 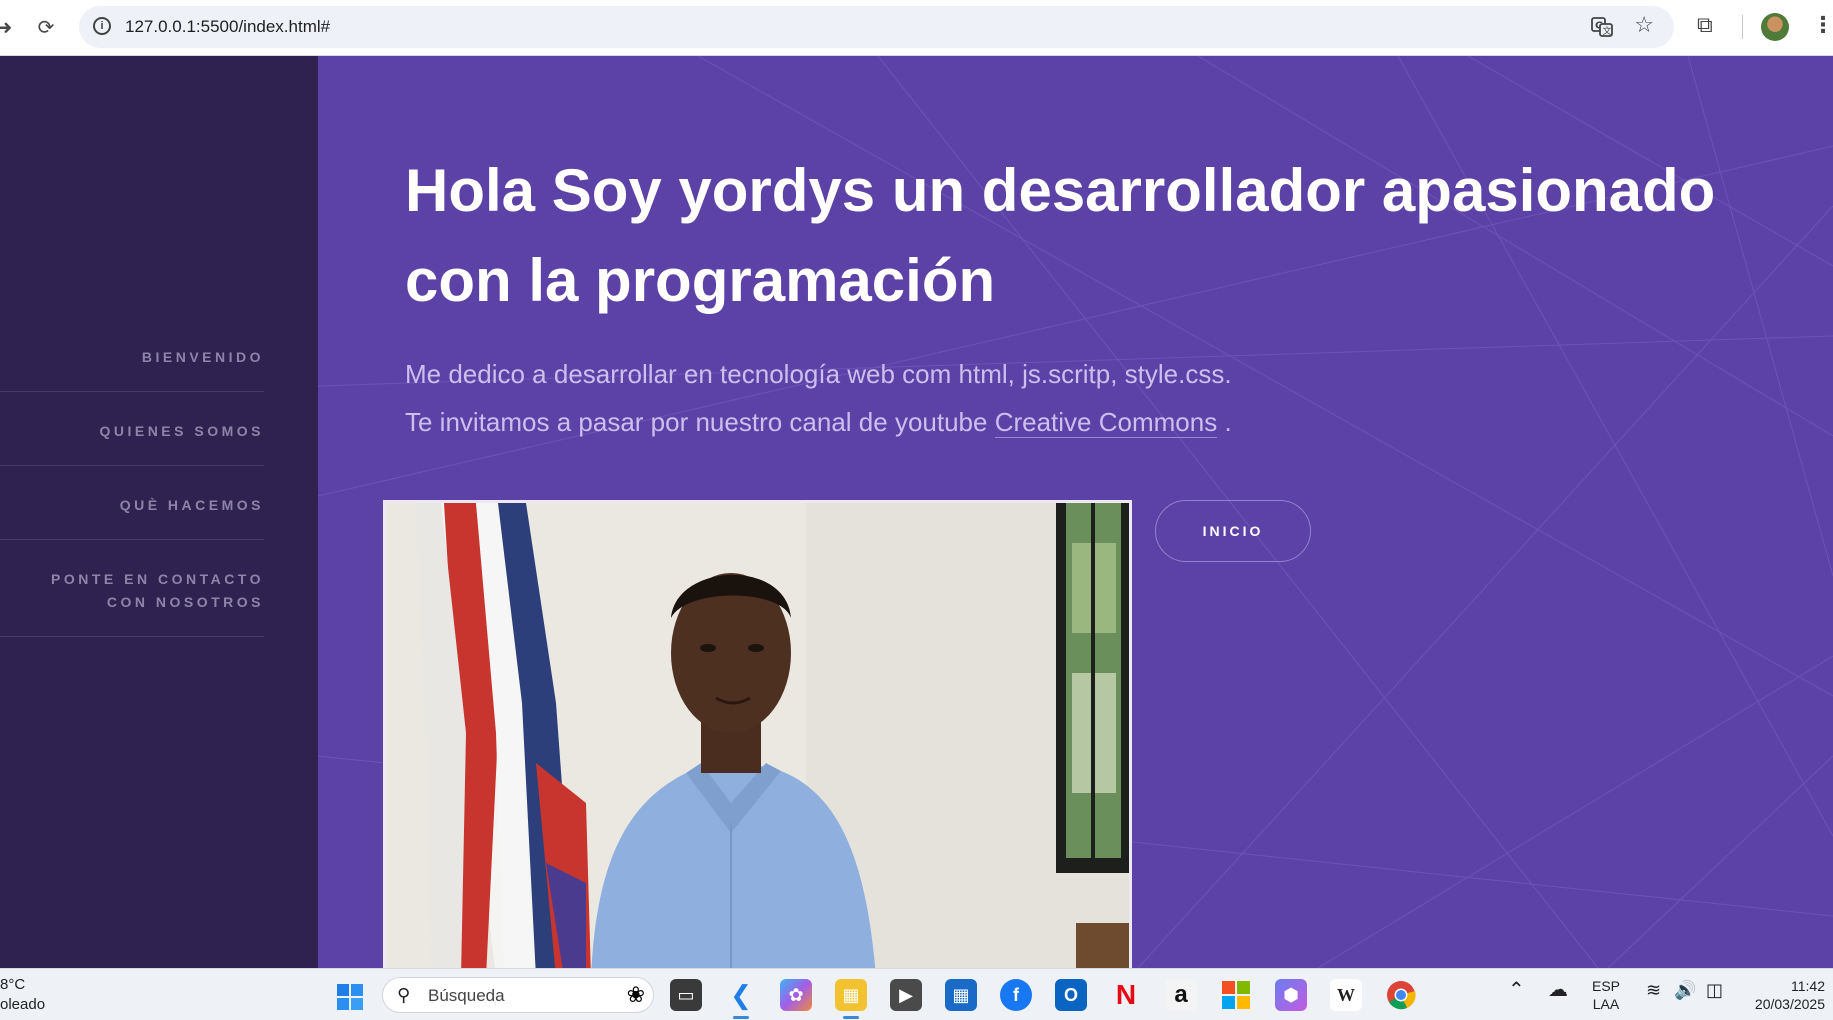 What do you see at coordinates (1822, 25) in the screenshot?
I see `menu-kebab-icon: ⋮` at bounding box center [1822, 25].